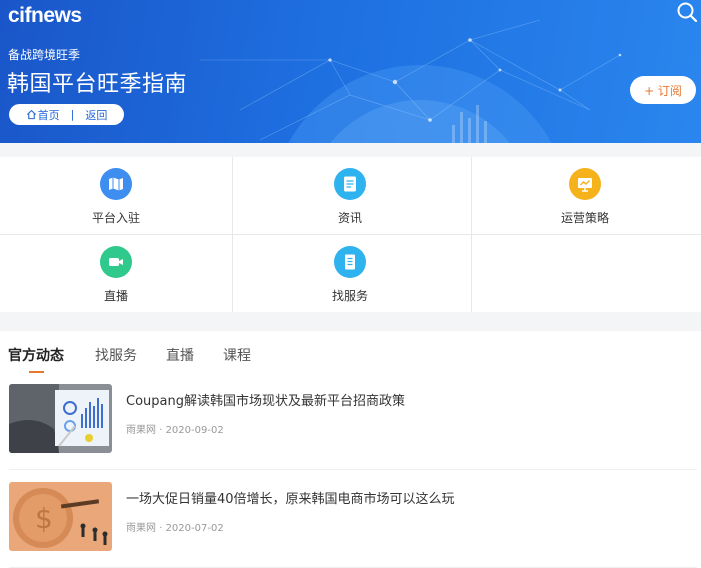  I want to click on document-icon, so click(350, 184).